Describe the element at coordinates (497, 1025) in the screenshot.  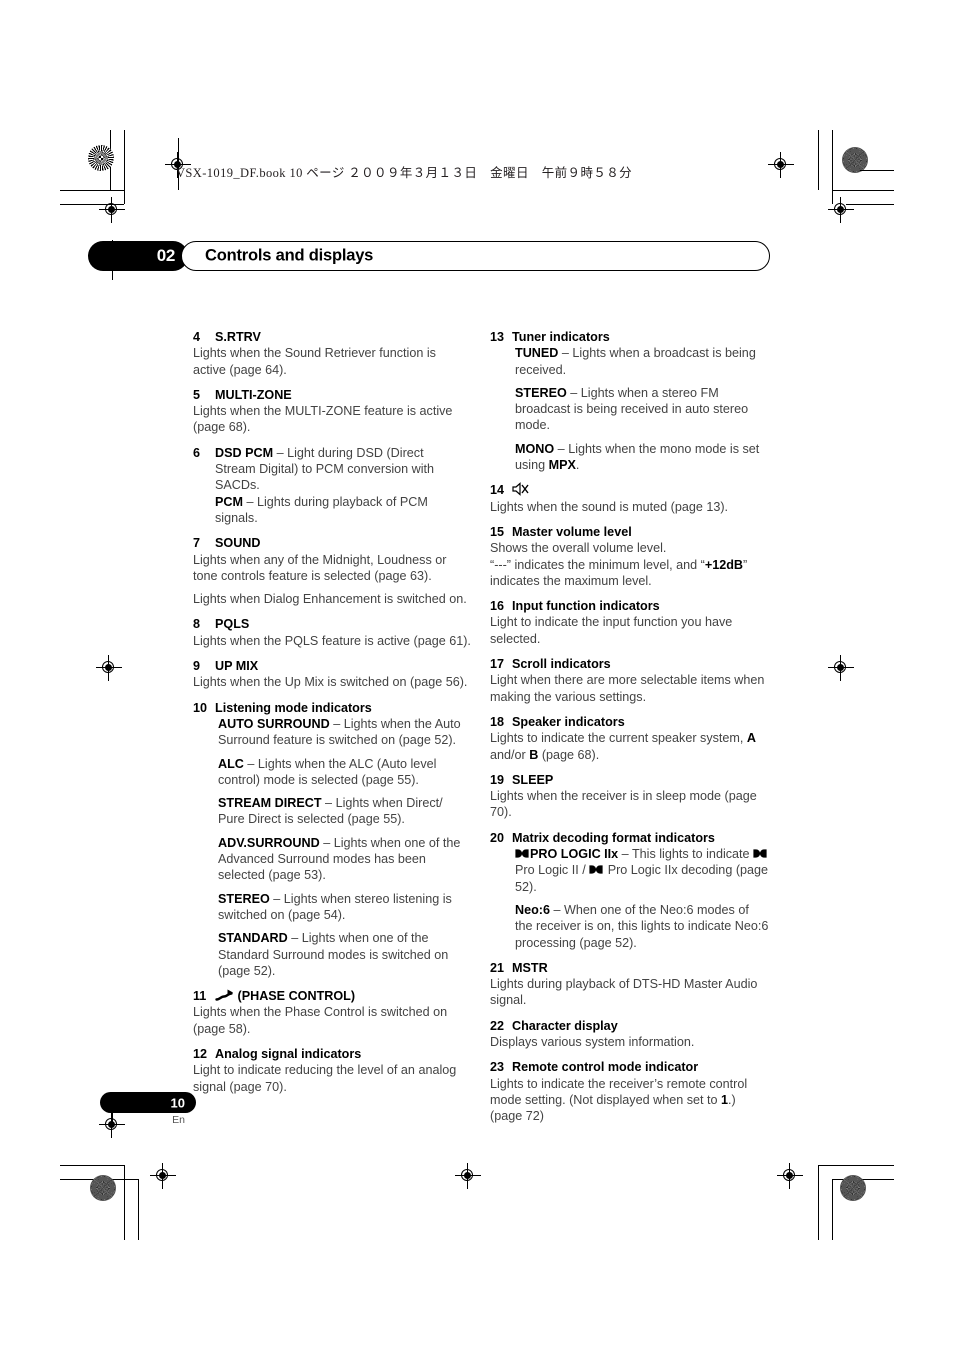
I see `entry-number: 22` at that location.